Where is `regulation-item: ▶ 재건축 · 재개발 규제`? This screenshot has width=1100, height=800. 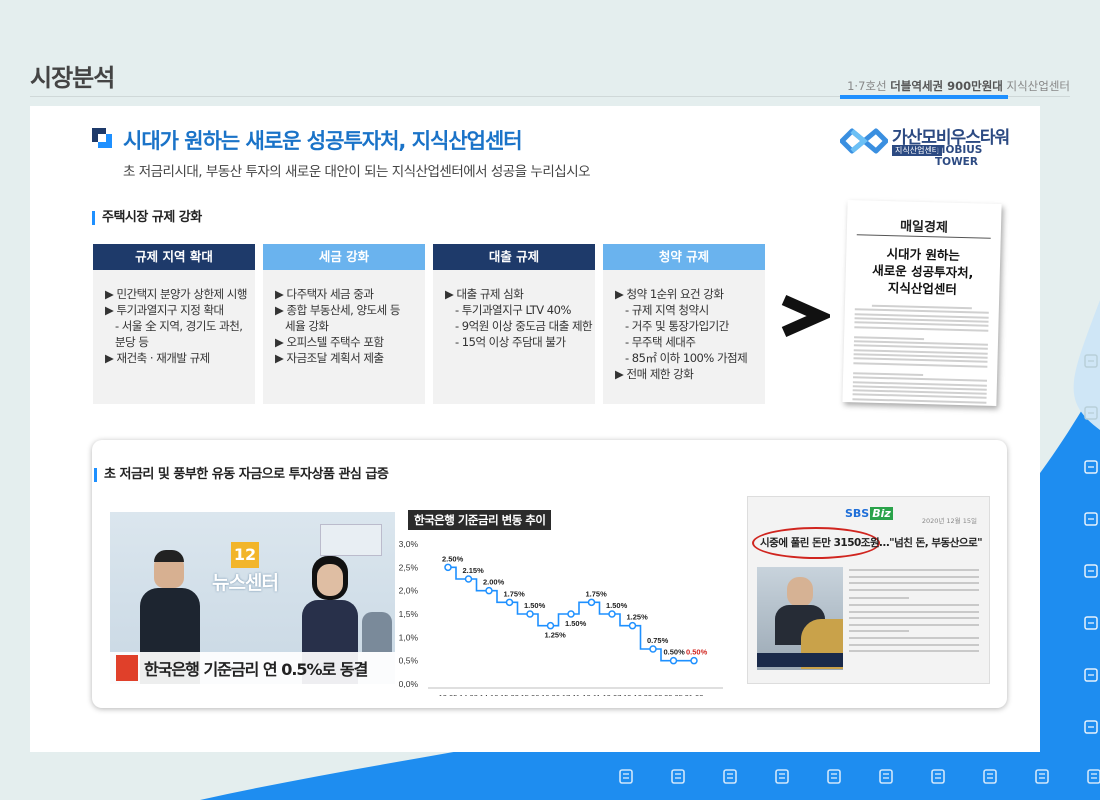
regulation-item: ▶ 재건축 · 재개발 규제 is located at coordinates (157, 358).